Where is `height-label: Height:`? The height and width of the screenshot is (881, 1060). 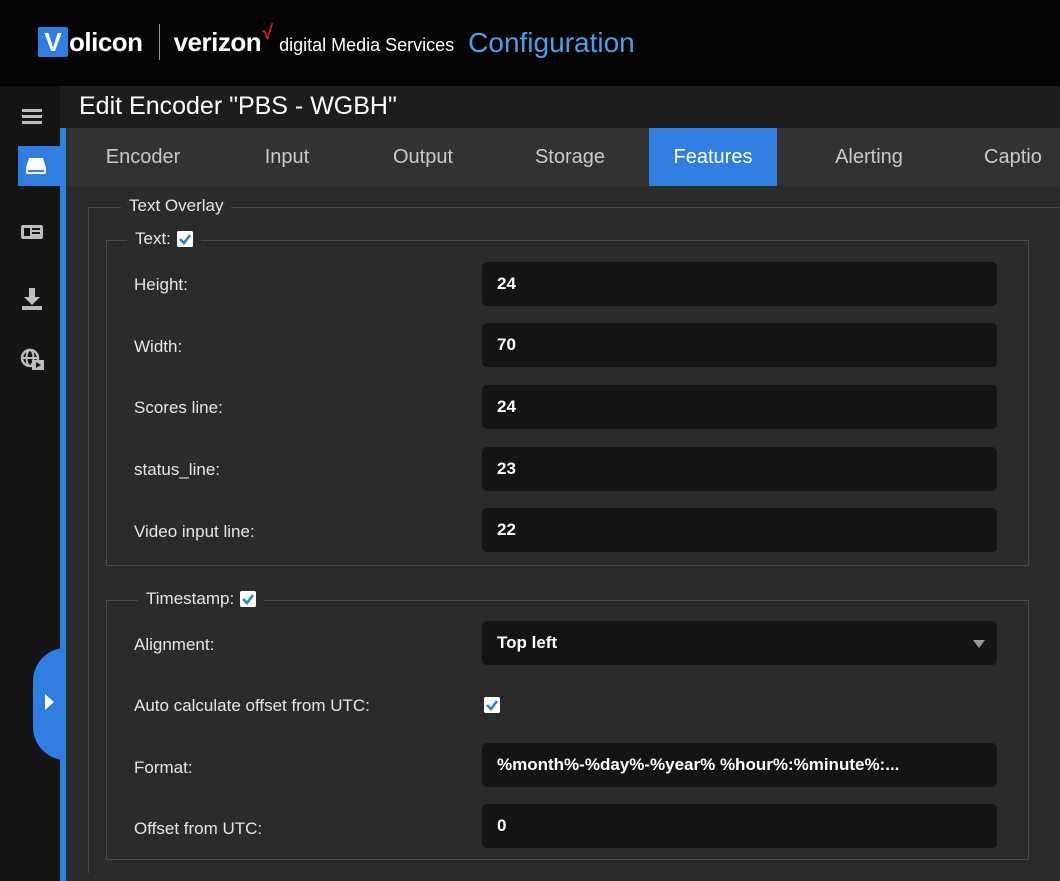
height-label: Height: is located at coordinates (161, 284).